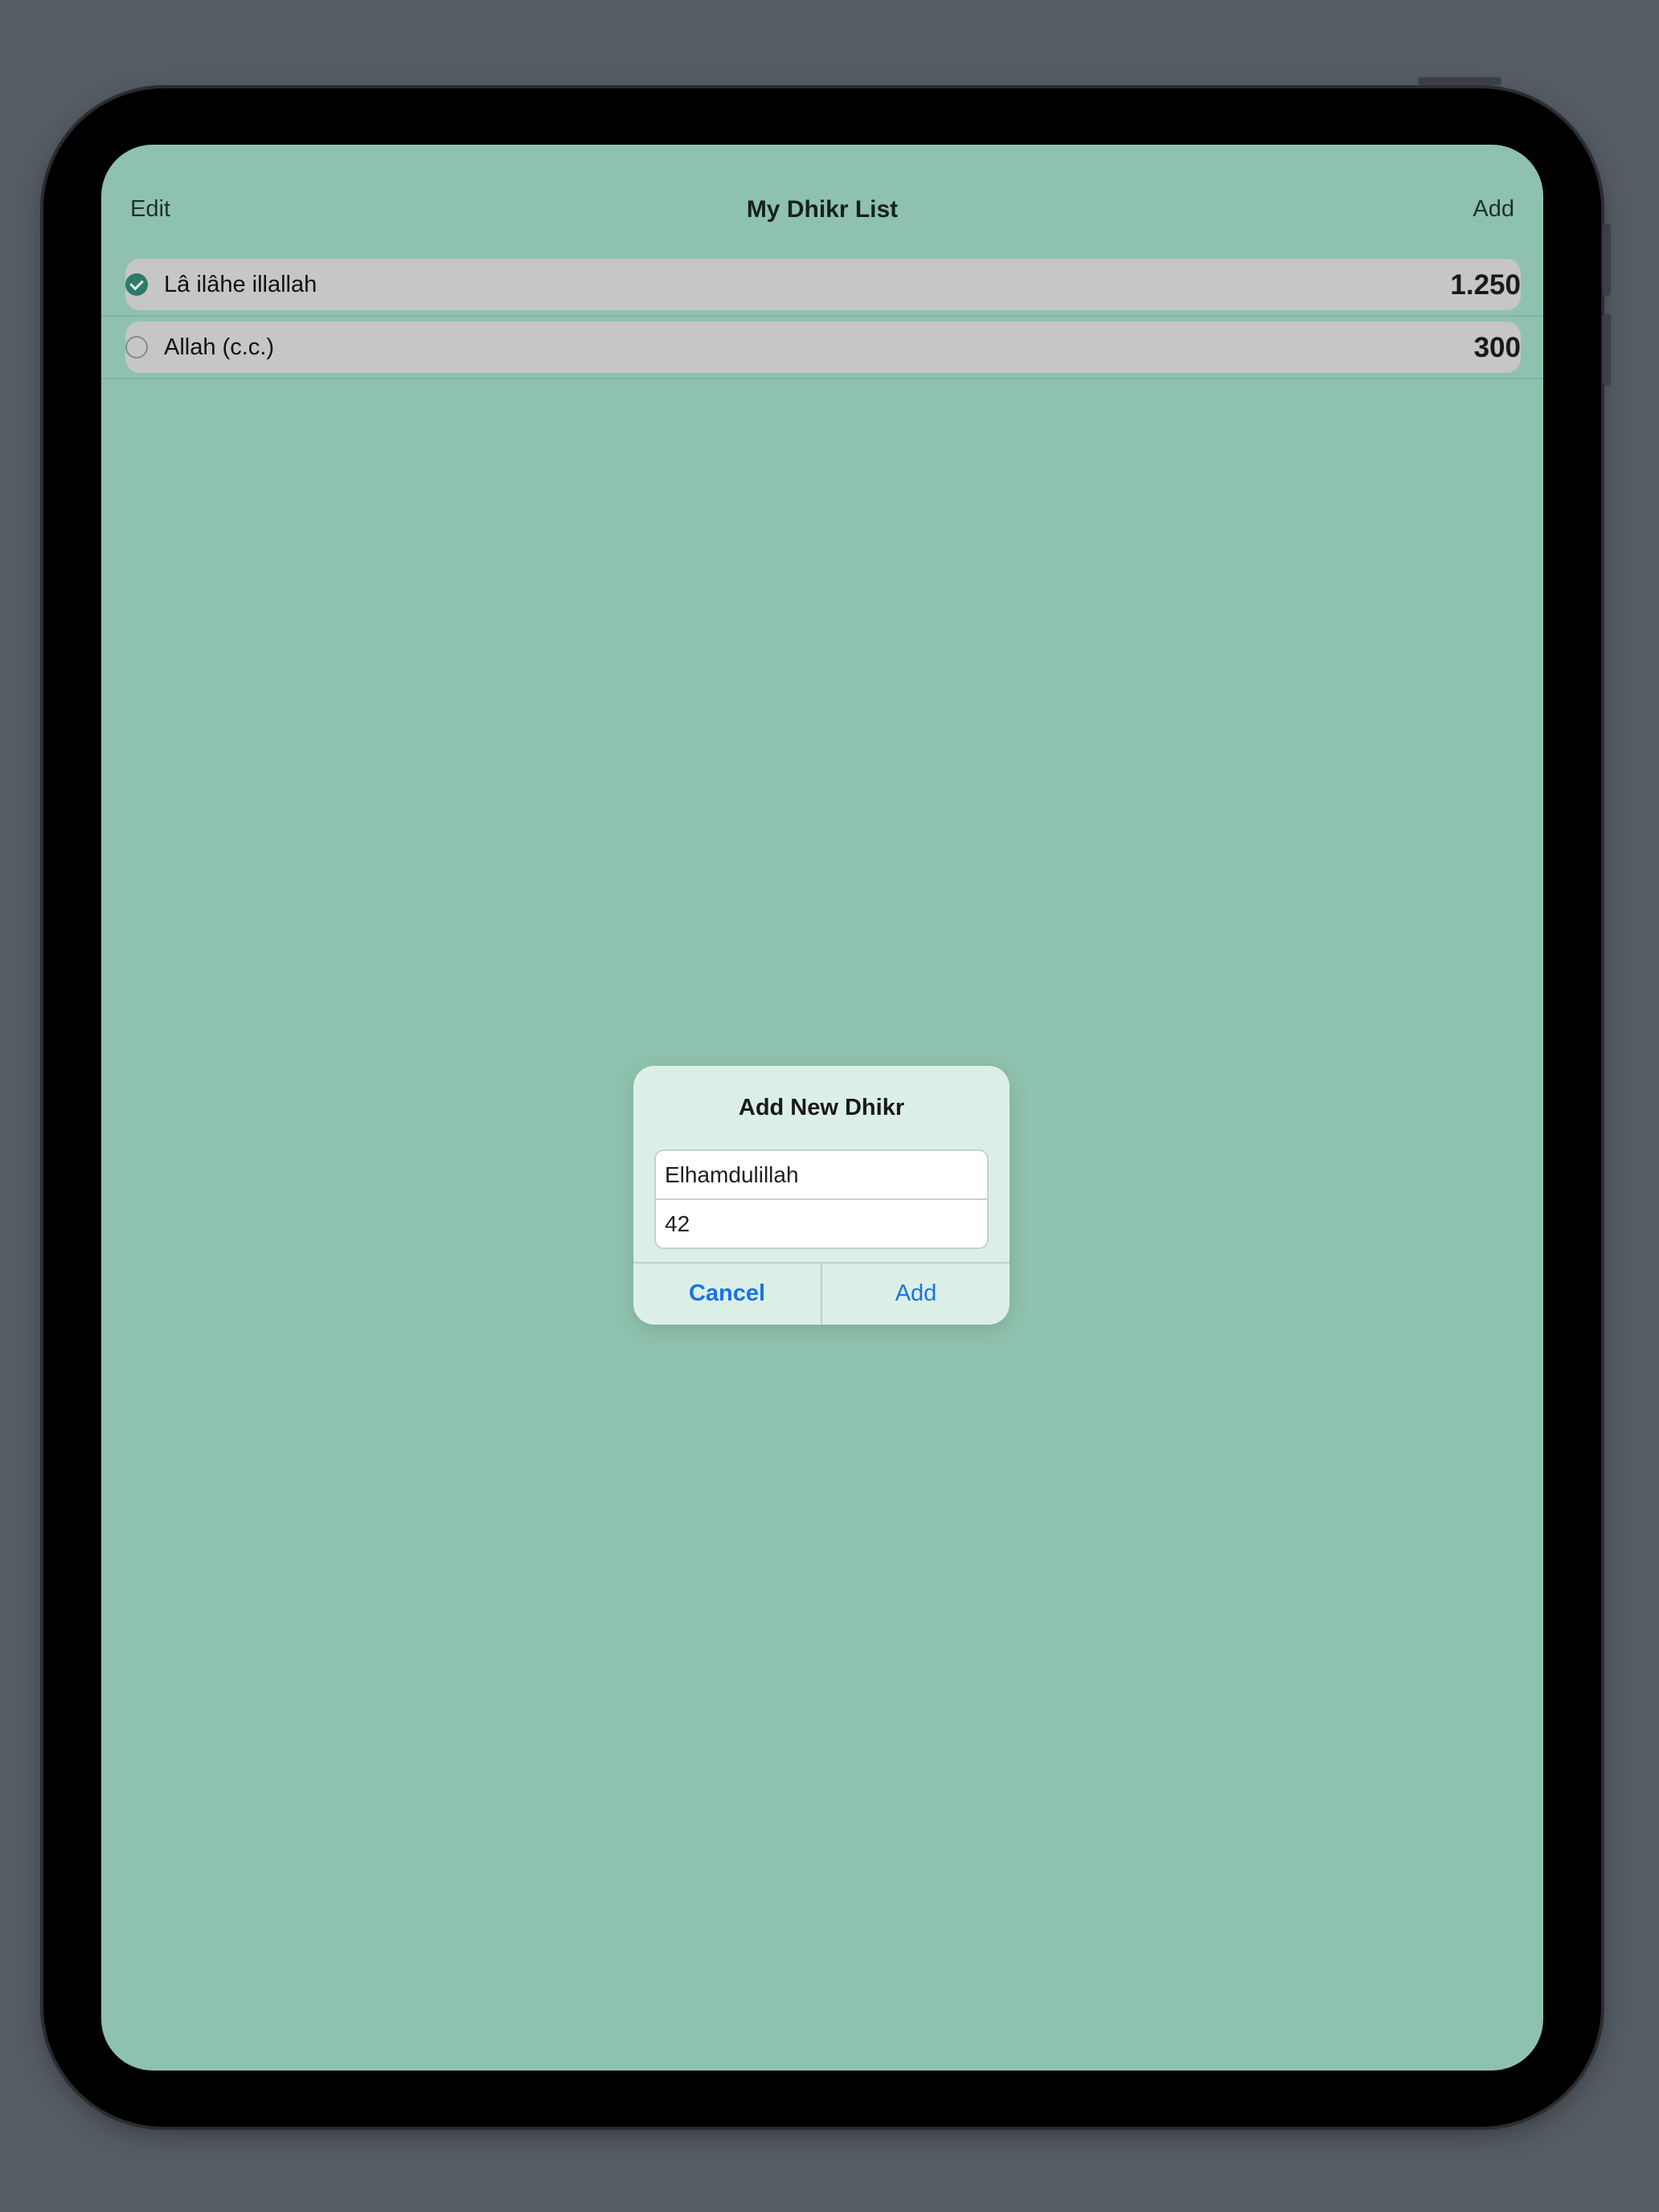 Image resolution: width=1659 pixels, height=2212 pixels. What do you see at coordinates (136, 284) in the screenshot?
I see `checkmark-circle-icon` at bounding box center [136, 284].